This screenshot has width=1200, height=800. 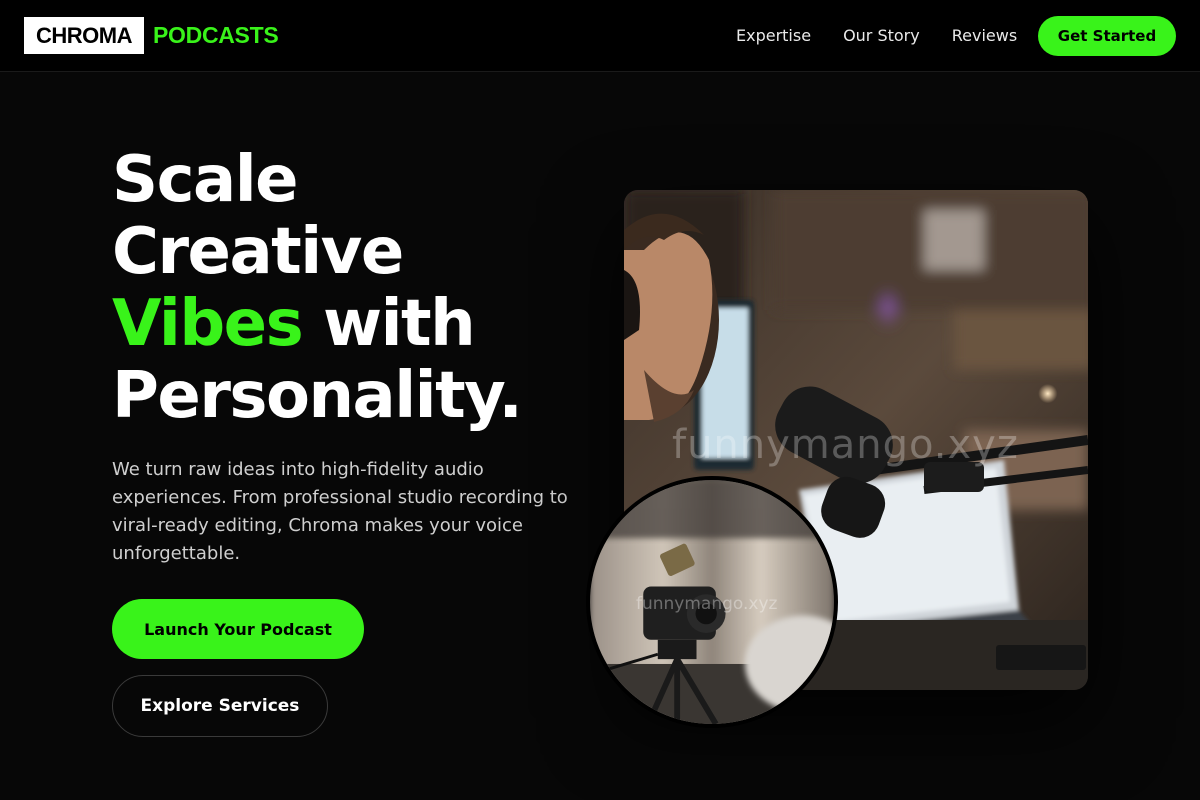 What do you see at coordinates (389, 324) in the screenshot?
I see `hero-title-line-3-rest: with` at bounding box center [389, 324].